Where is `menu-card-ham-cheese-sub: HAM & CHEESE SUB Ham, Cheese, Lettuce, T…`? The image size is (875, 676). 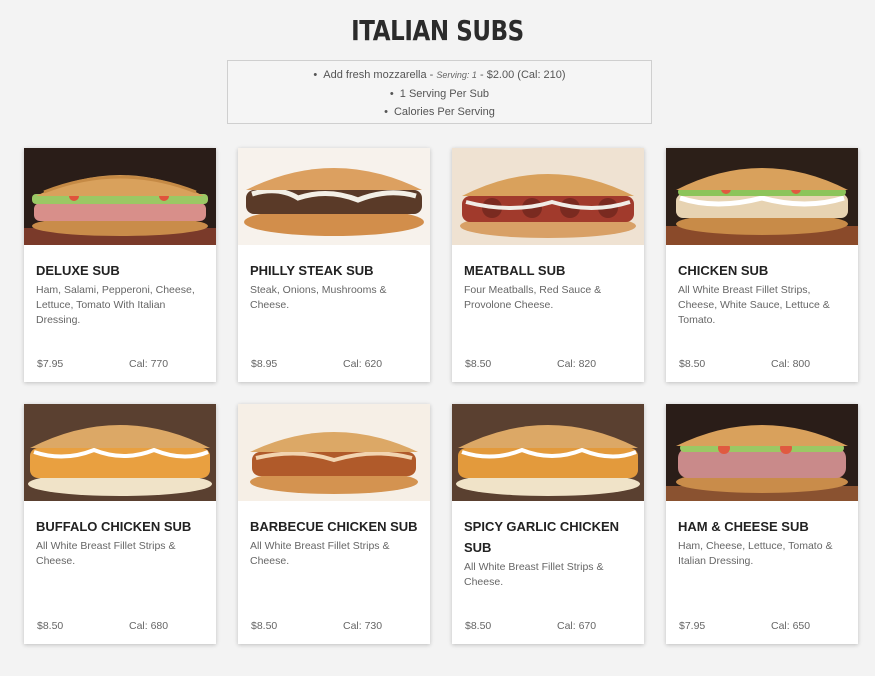 menu-card-ham-cheese-sub: HAM & CHEESE SUB Ham, Cheese, Lettuce, T… is located at coordinates (762, 524).